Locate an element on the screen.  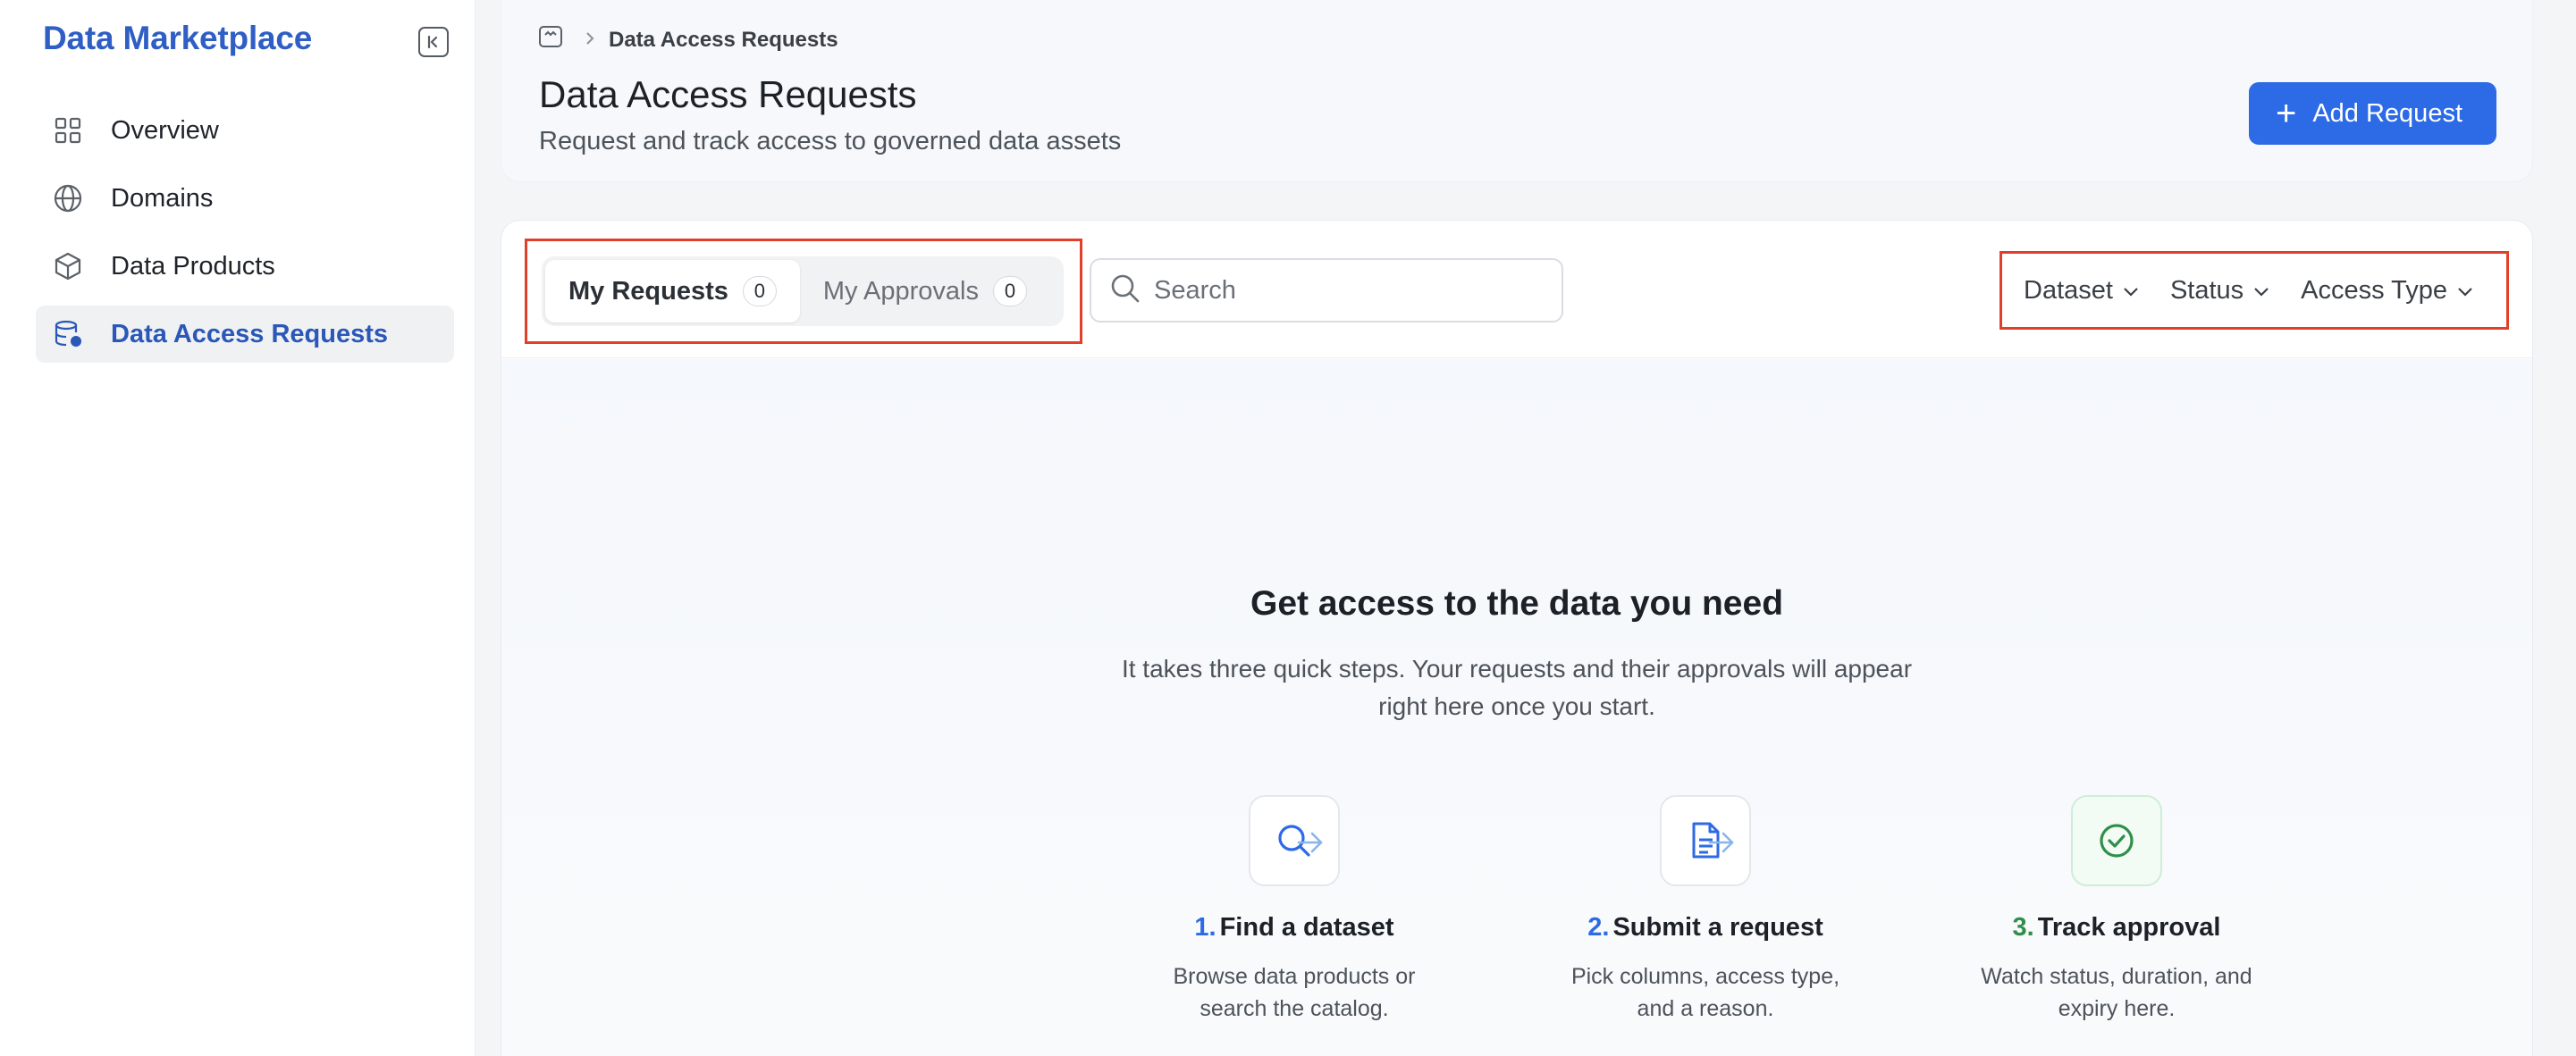
chevron-right-icon is located at coordinates (590, 40).